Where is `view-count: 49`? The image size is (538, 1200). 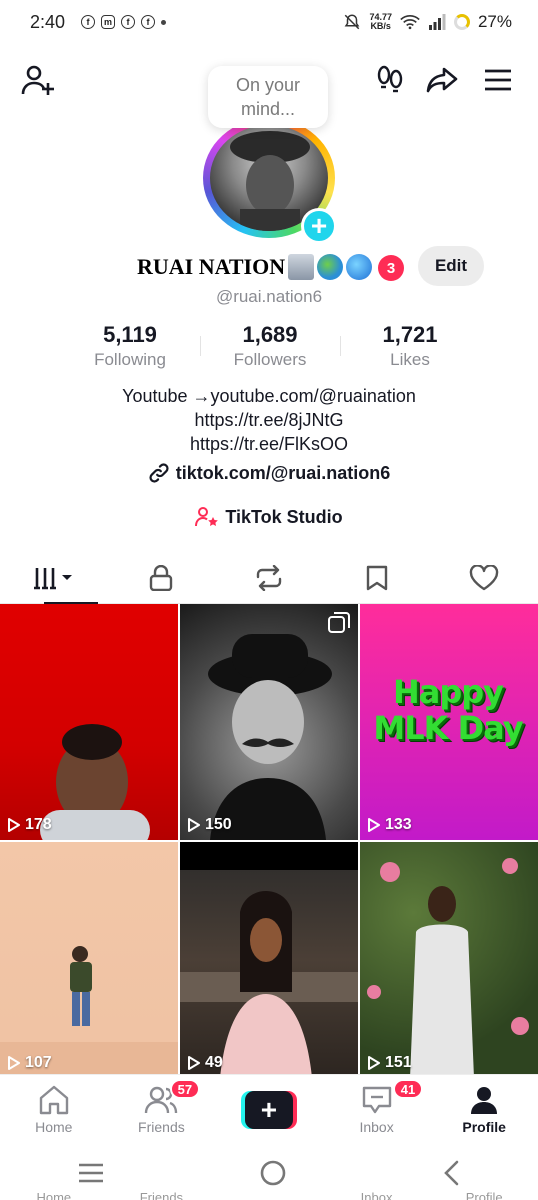
view-count: 49 is located at coordinates (205, 1063).